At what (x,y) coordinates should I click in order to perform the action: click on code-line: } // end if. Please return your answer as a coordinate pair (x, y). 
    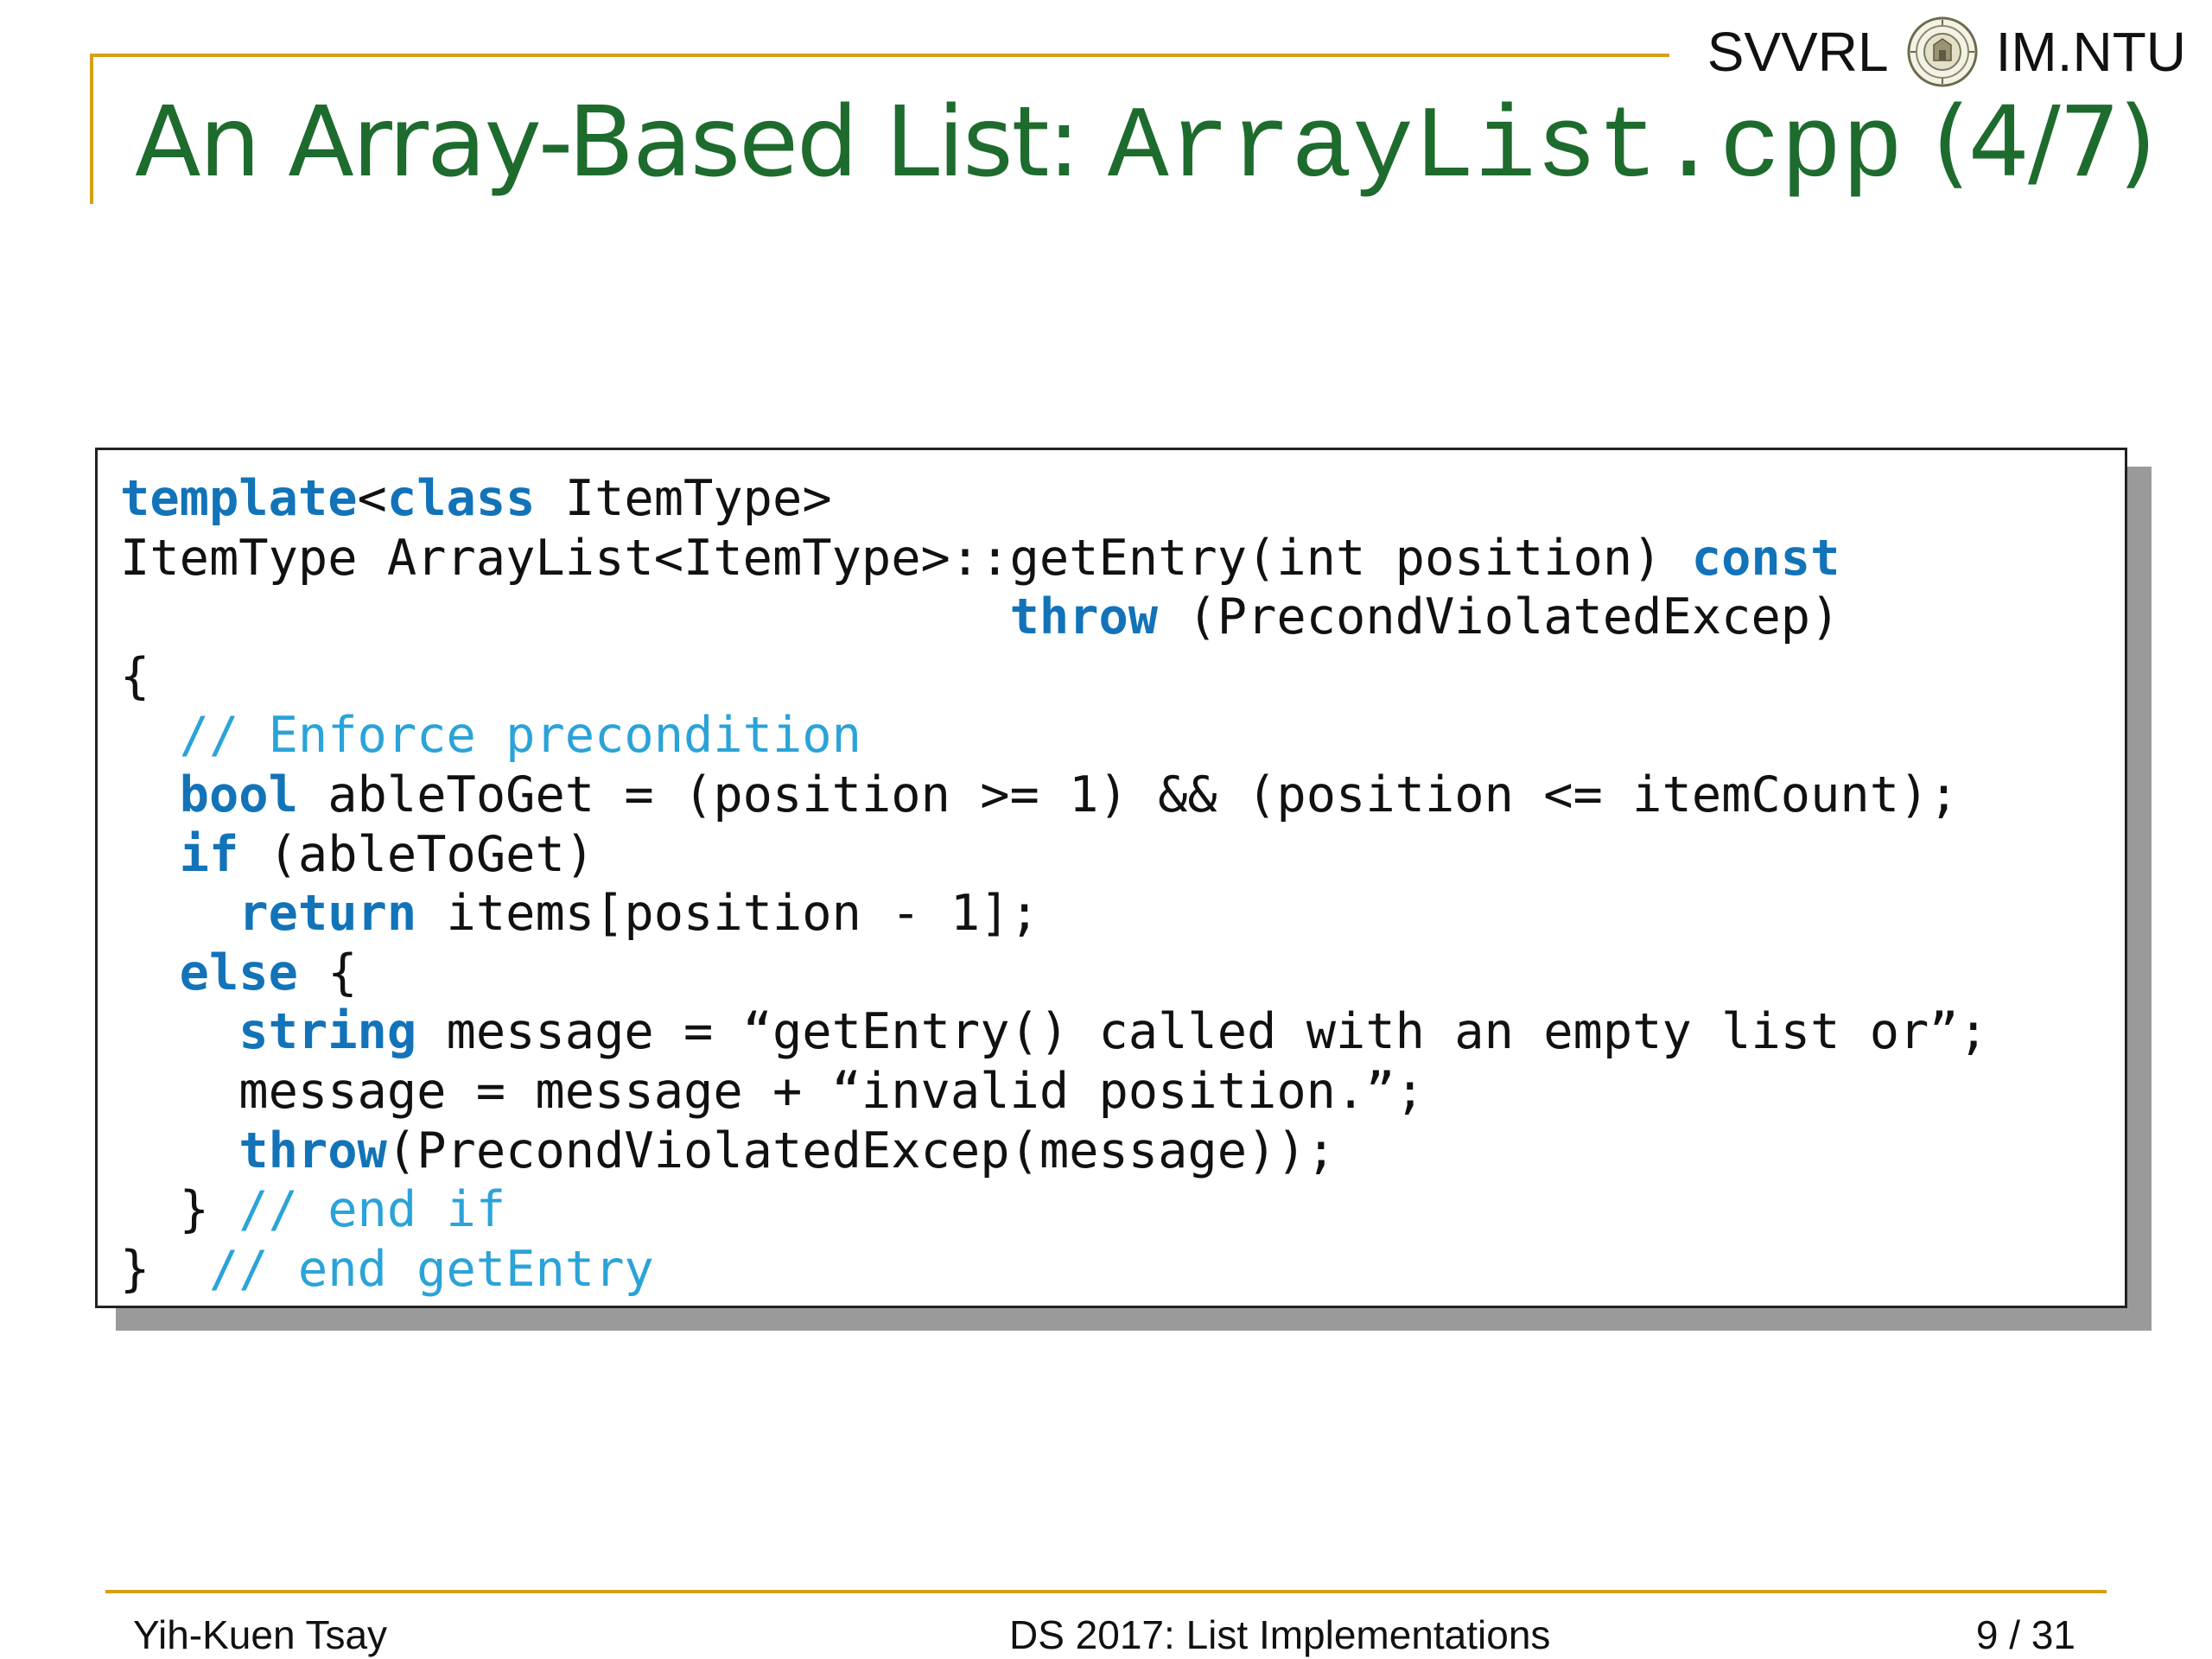
    Looking at the image, I should click on (313, 1210).